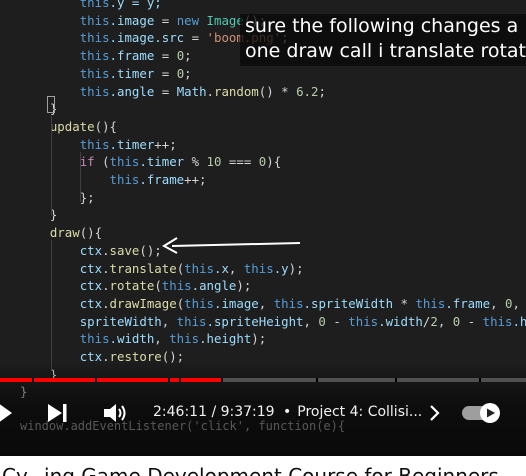  Describe the element at coordinates (162, 162) in the screenshot. I see `code-token: .timer` at that location.